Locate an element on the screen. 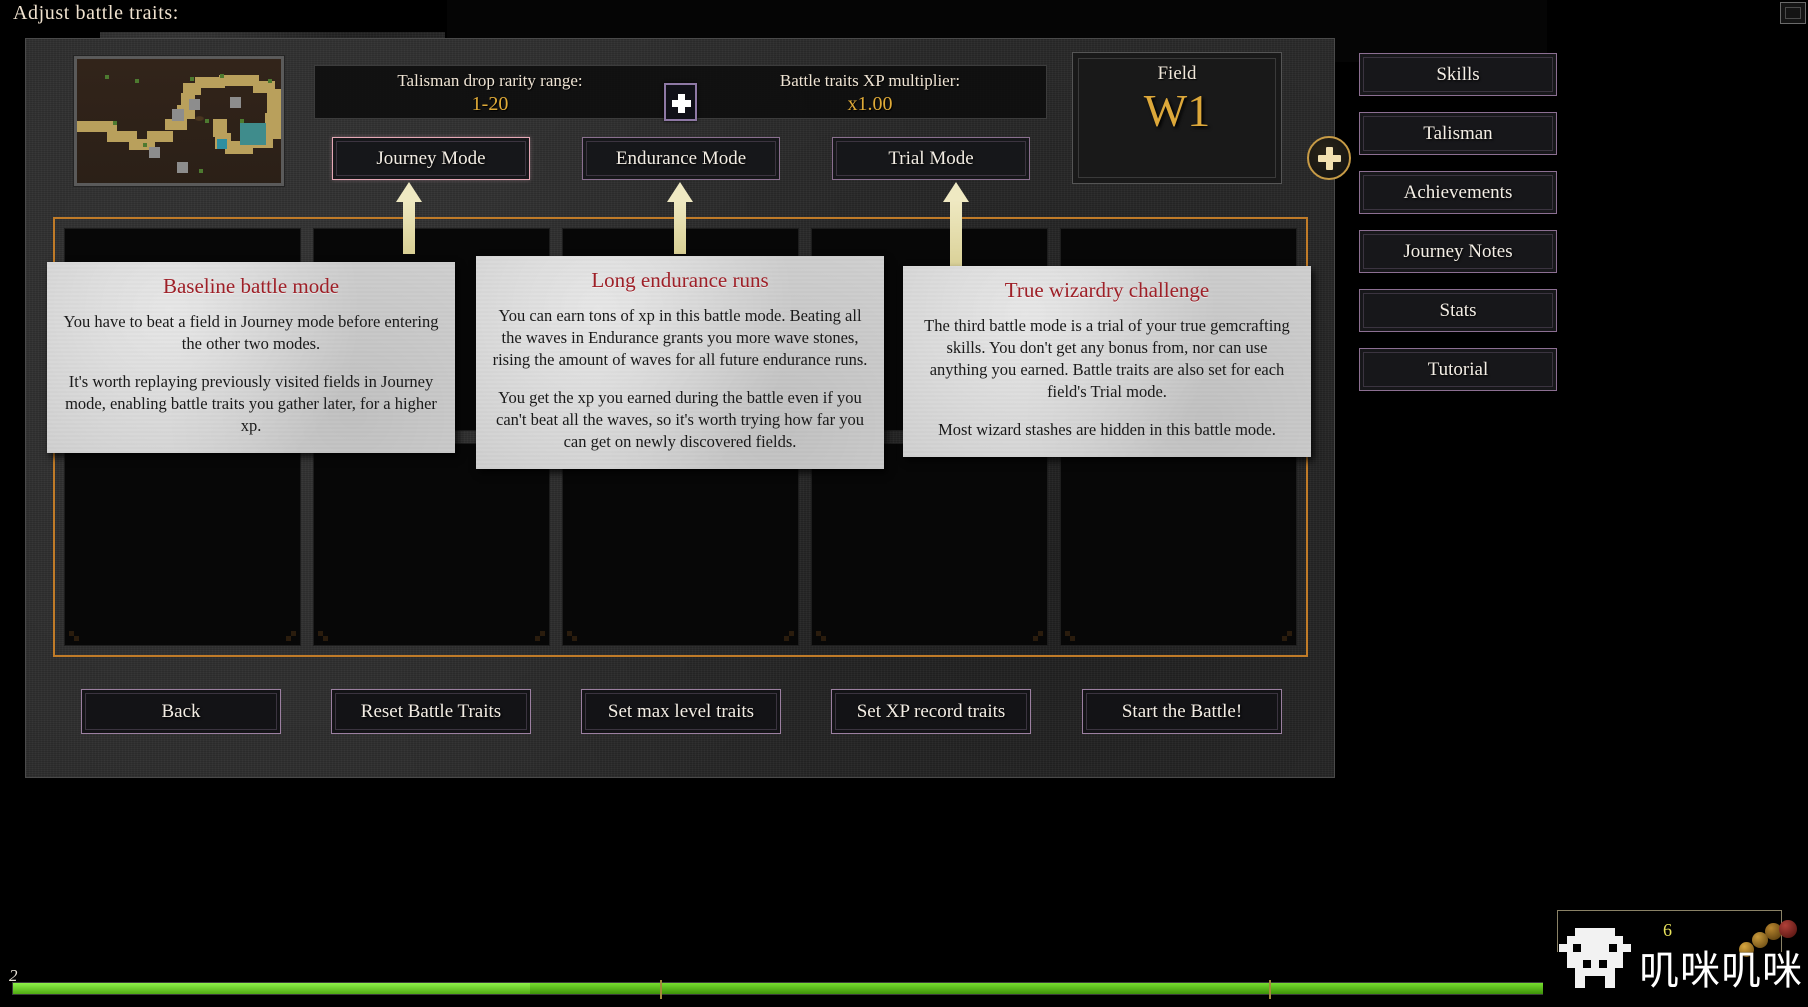 The image size is (1808, 1007). sidebar-item-talisman: Talisman is located at coordinates (1458, 133).